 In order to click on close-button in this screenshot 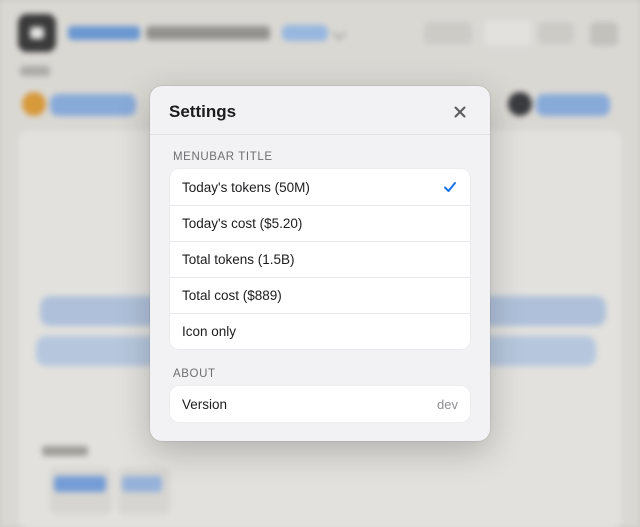, I will do `click(460, 112)`.